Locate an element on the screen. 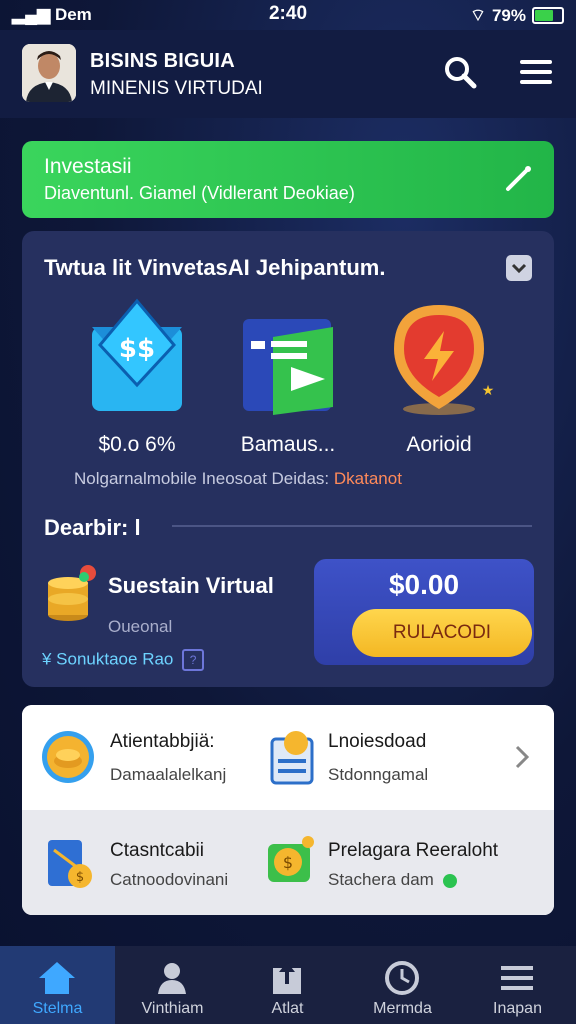 This screenshot has height=1024, width=576. bottom-nav: Stelma Vinthiam Atlat Mermda Inapan is located at coordinates (288, 985).